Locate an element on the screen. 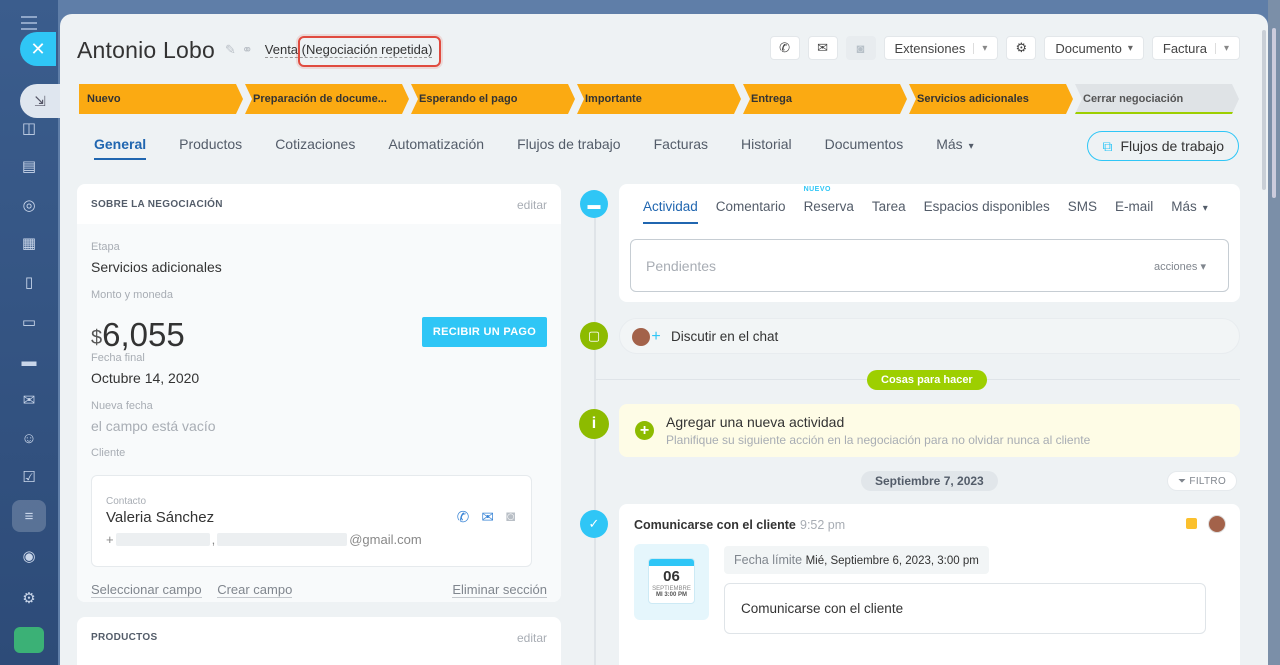 The width and height of the screenshot is (1280, 665). task-description: Comunicarse con el cliente is located at coordinates (965, 608).